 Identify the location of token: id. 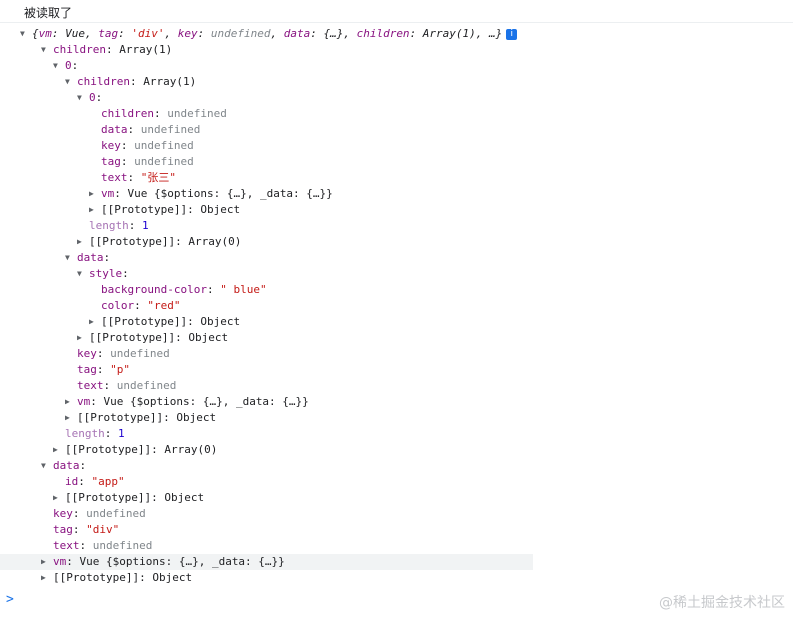
(72, 481).